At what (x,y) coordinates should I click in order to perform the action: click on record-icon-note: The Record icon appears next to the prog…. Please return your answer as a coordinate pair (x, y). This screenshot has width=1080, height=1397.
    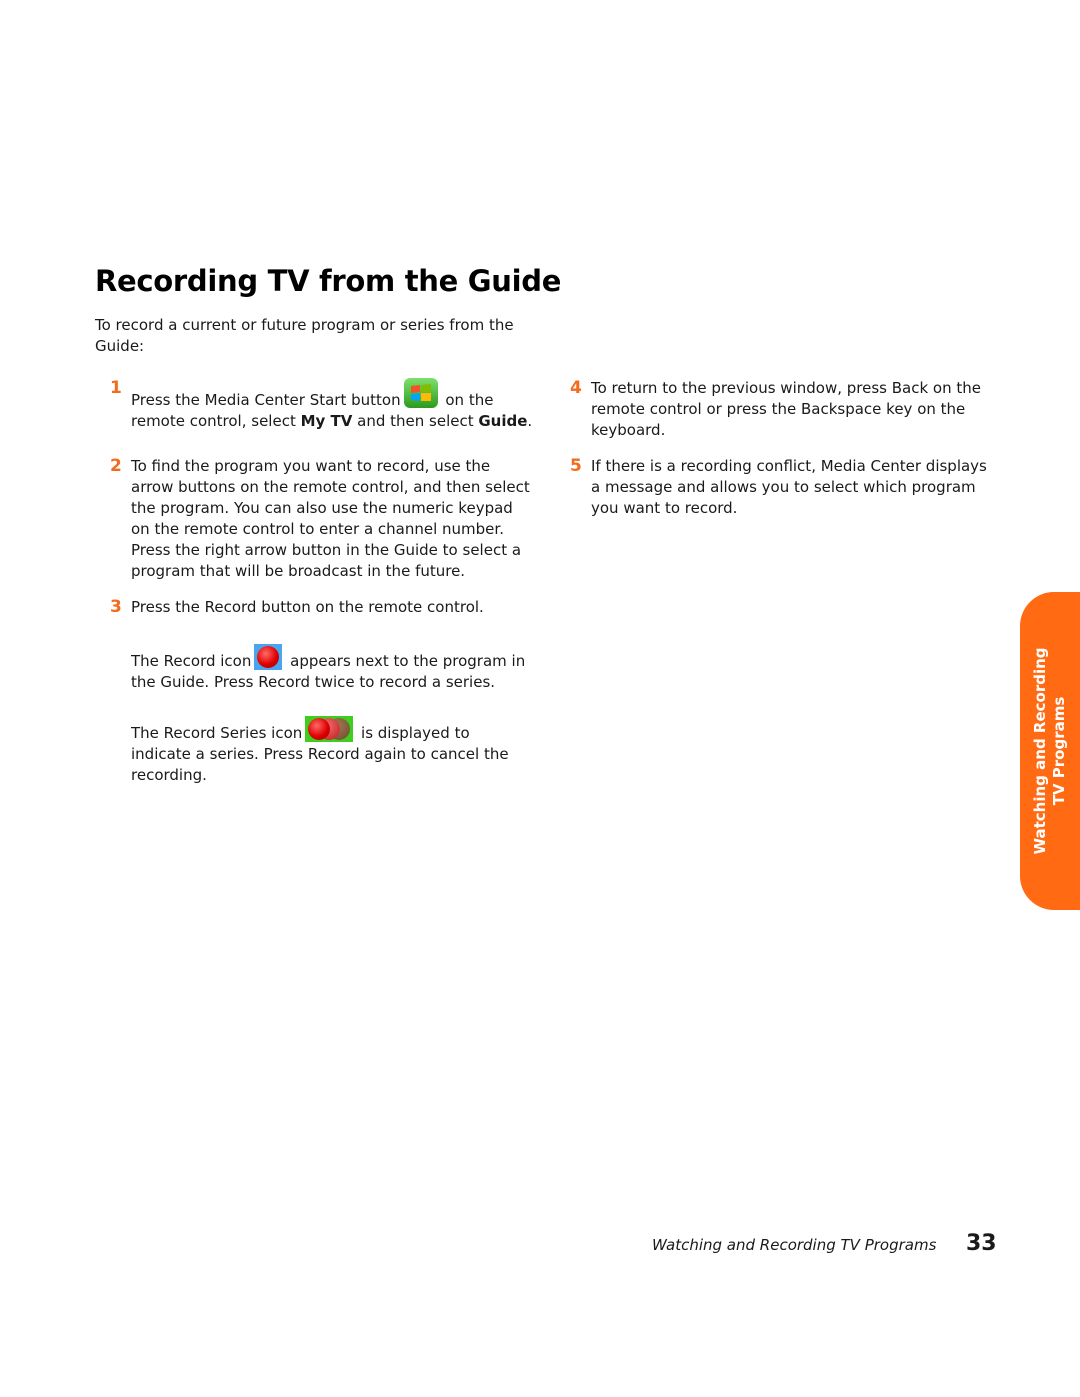
    Looking at the image, I should click on (336, 668).